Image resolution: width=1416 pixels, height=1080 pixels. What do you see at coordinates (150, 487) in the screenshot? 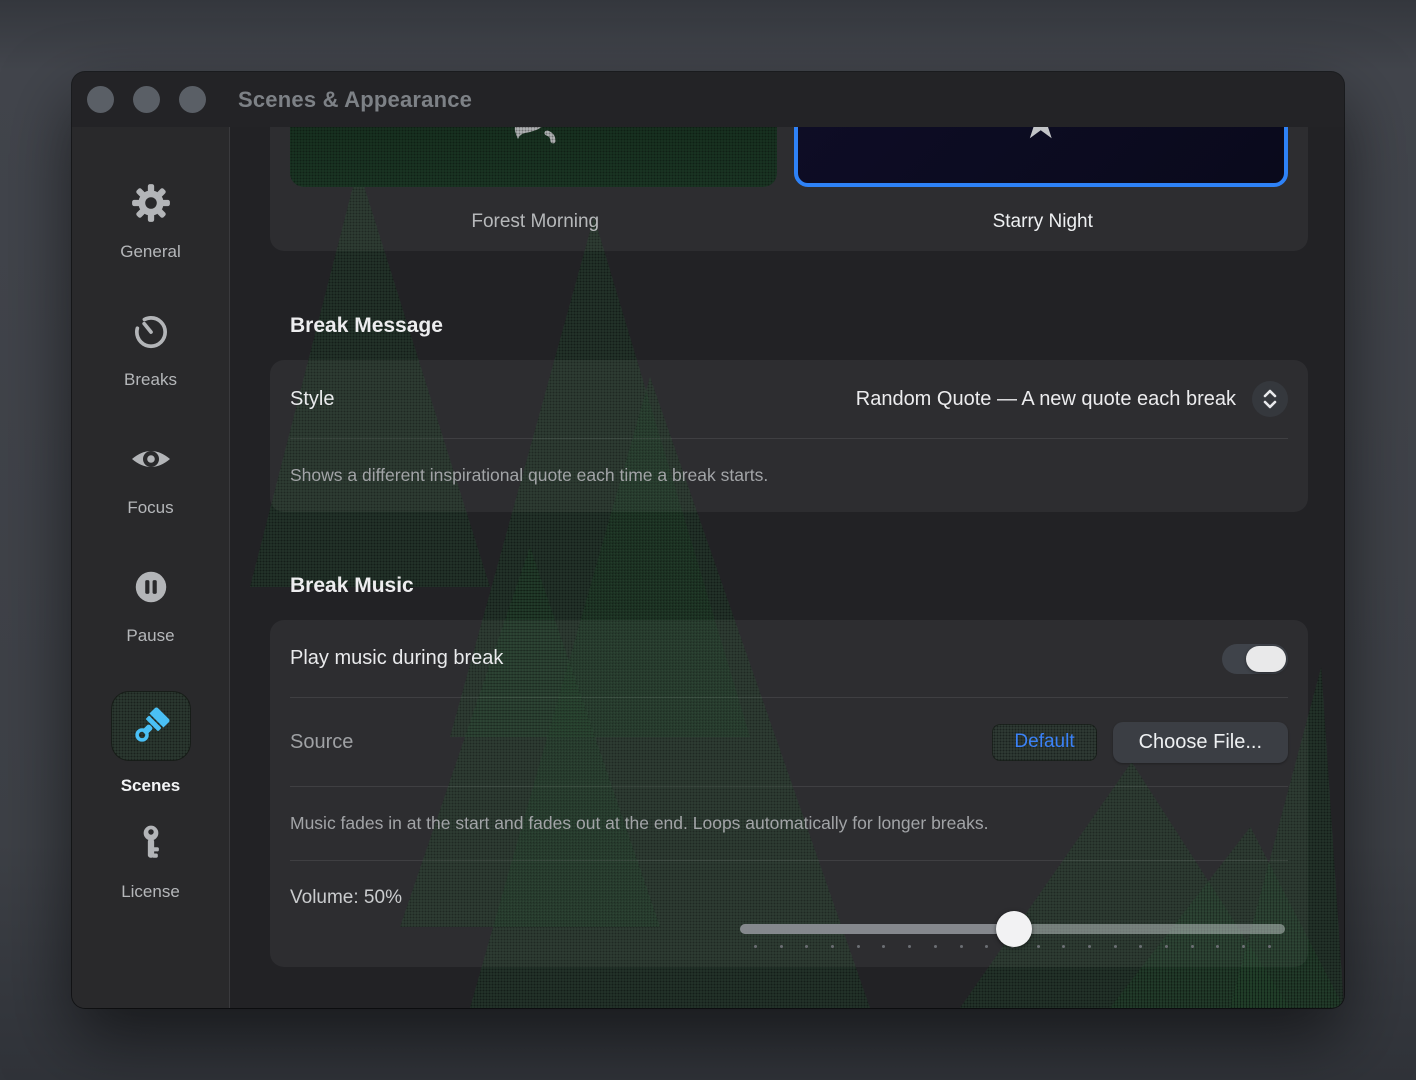
I see `sidebar-item-focus: Focus` at bounding box center [150, 487].